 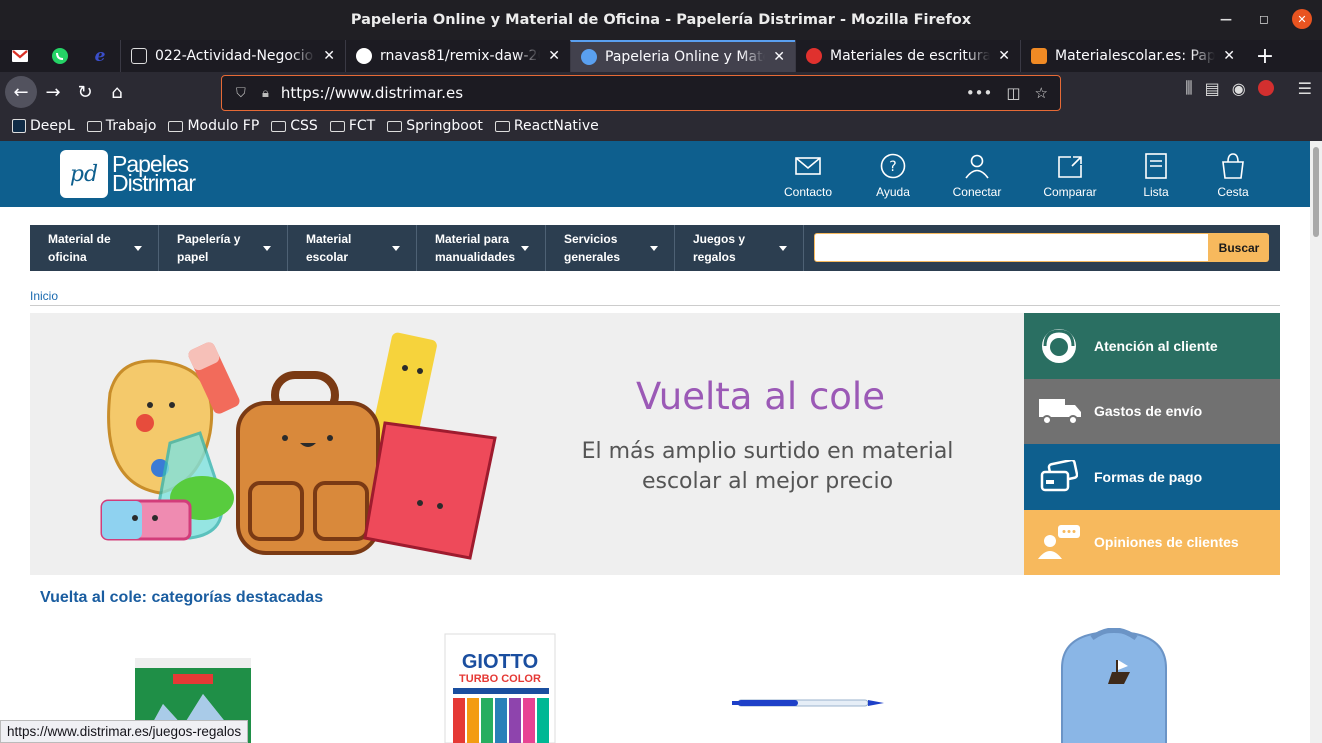 I want to click on bookmark-star-icon: ☆, so click(x=1041, y=93).